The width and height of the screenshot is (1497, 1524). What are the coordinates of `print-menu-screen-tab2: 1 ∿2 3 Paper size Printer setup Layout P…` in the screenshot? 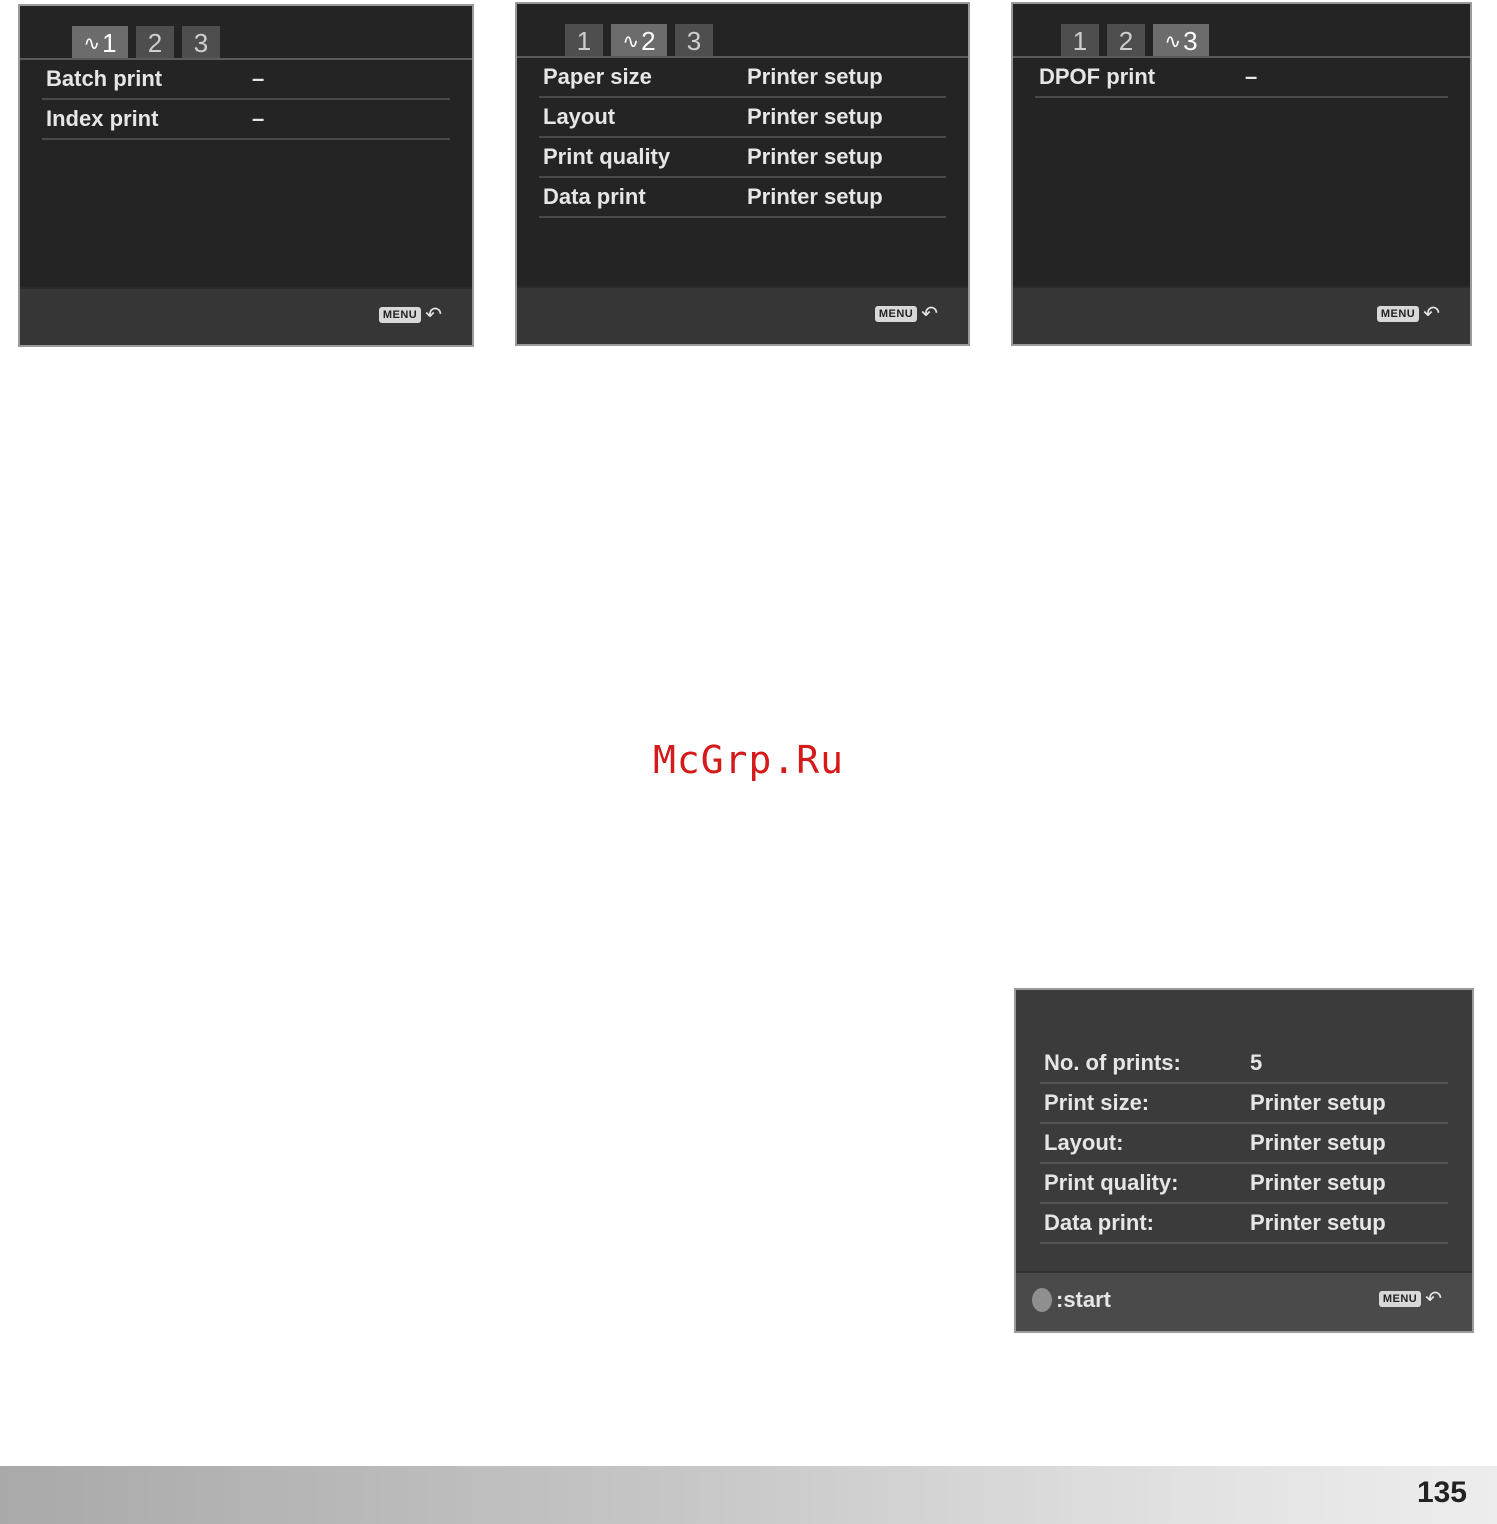 It's located at (742, 174).